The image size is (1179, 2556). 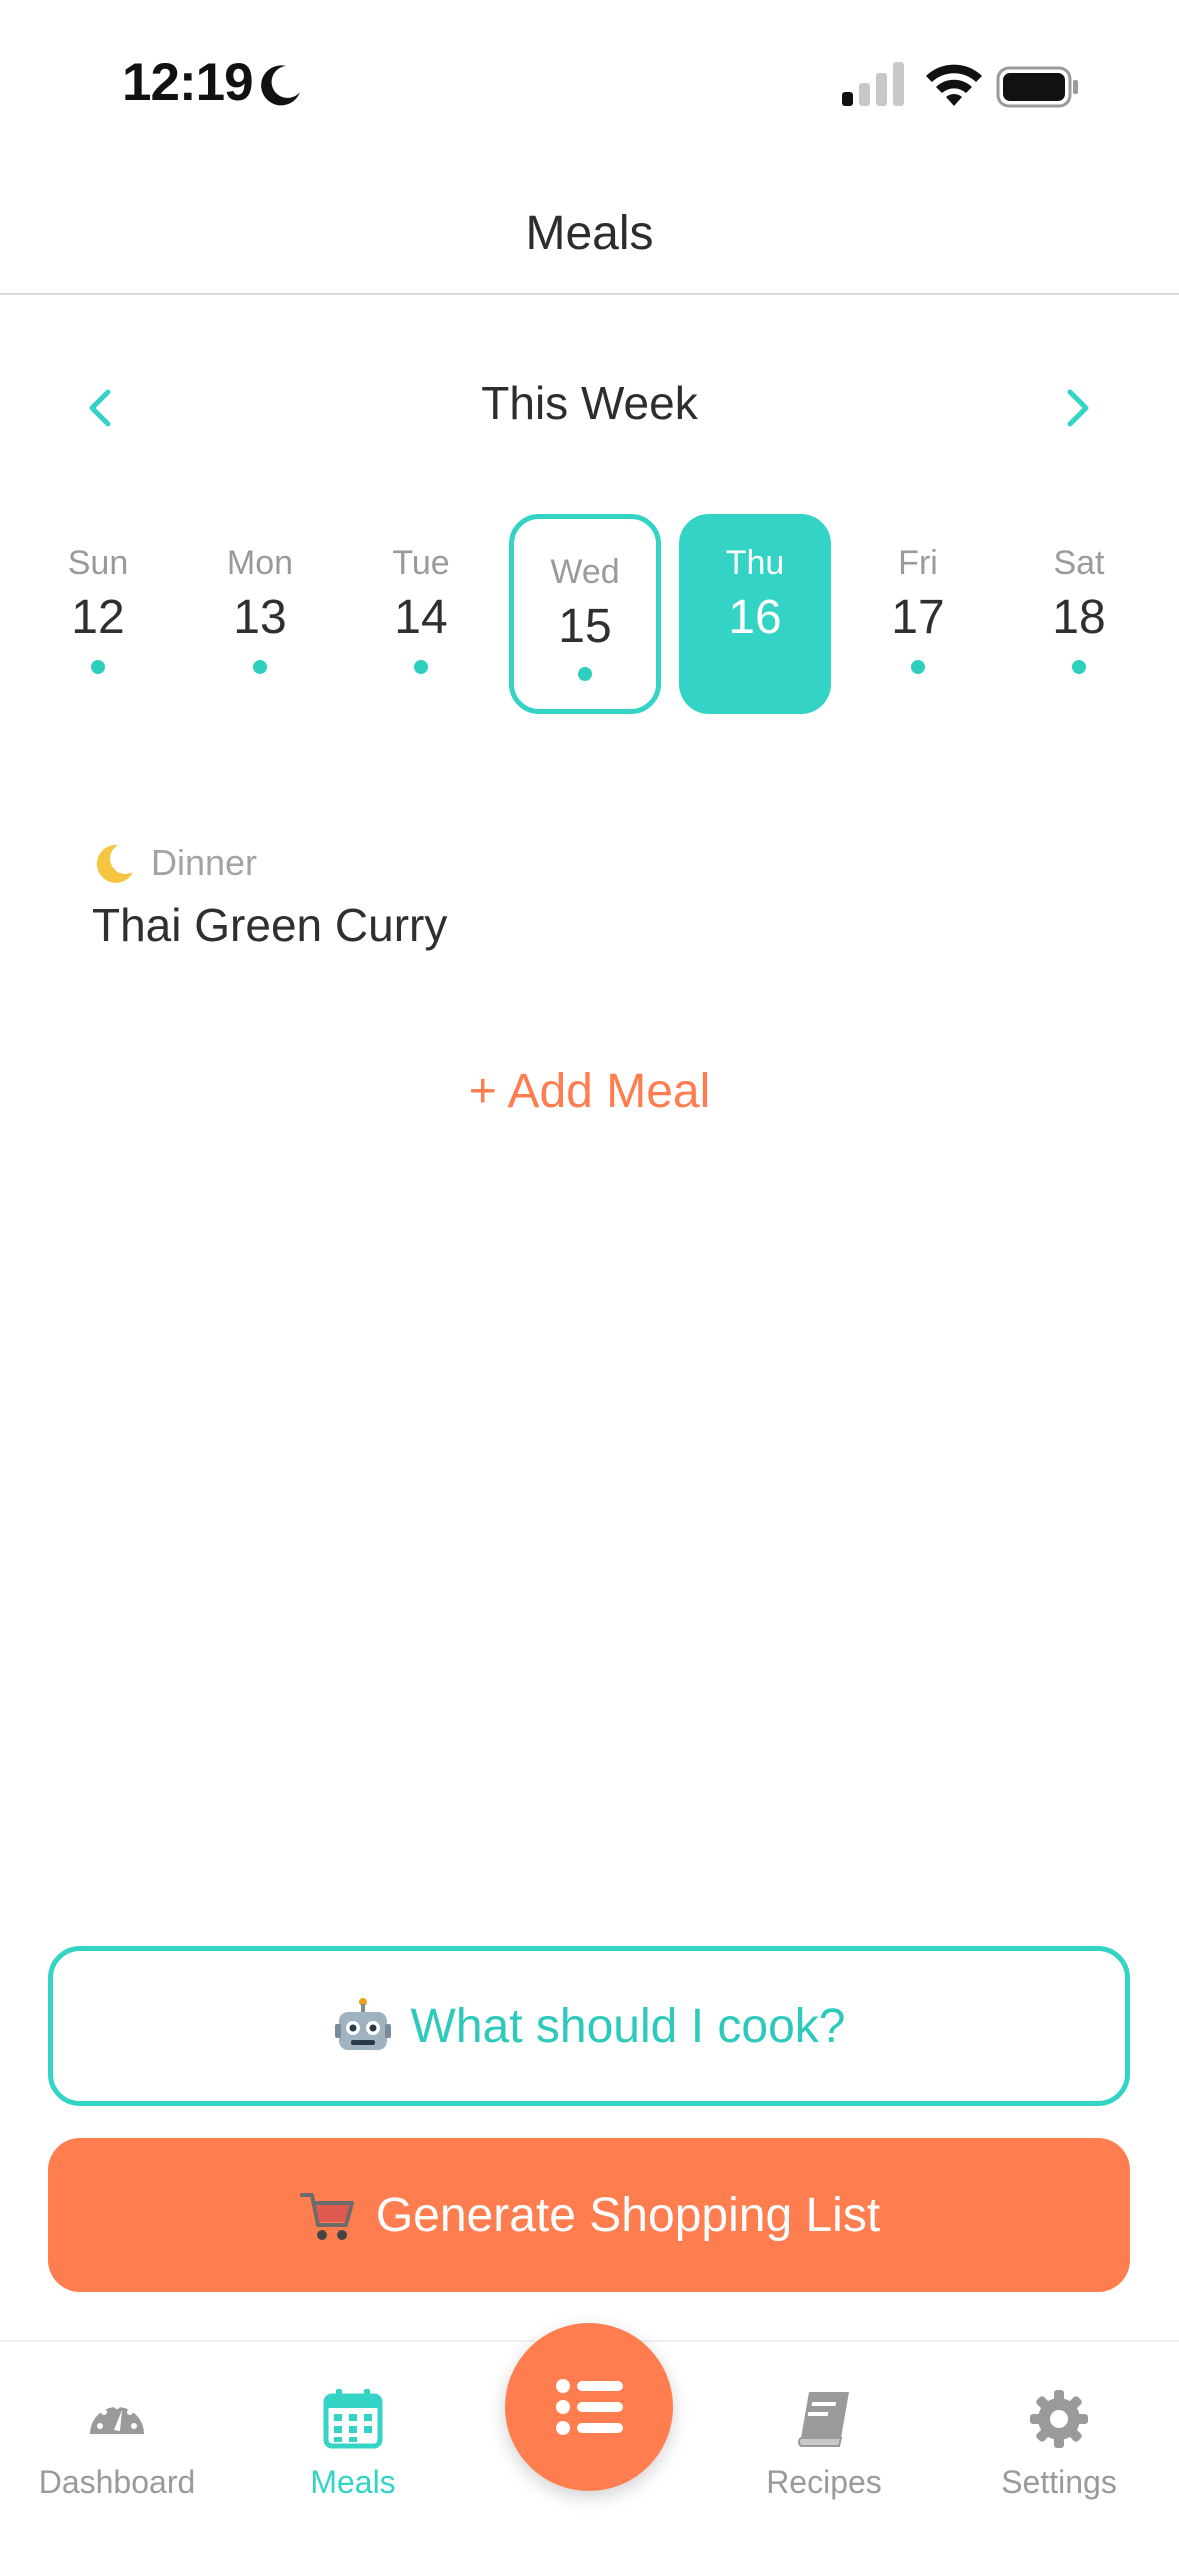 I want to click on shopping-button-label: Generate Shopping List, so click(x=628, y=2215).